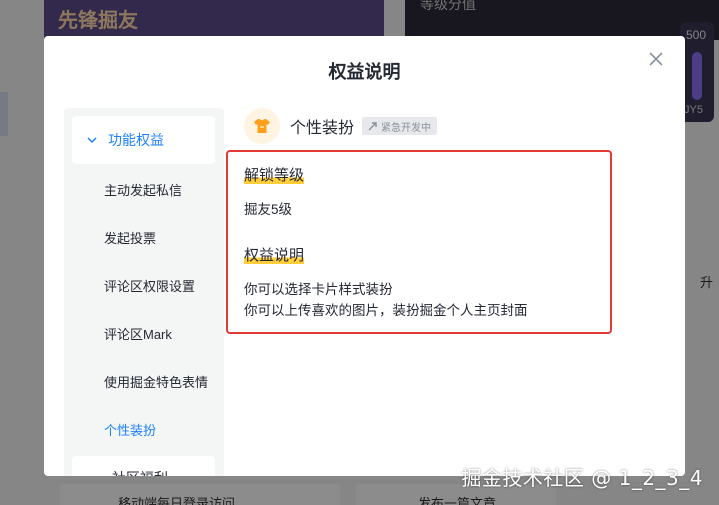  I want to click on unlock-level-title-text: 解锁等级, so click(274, 175).